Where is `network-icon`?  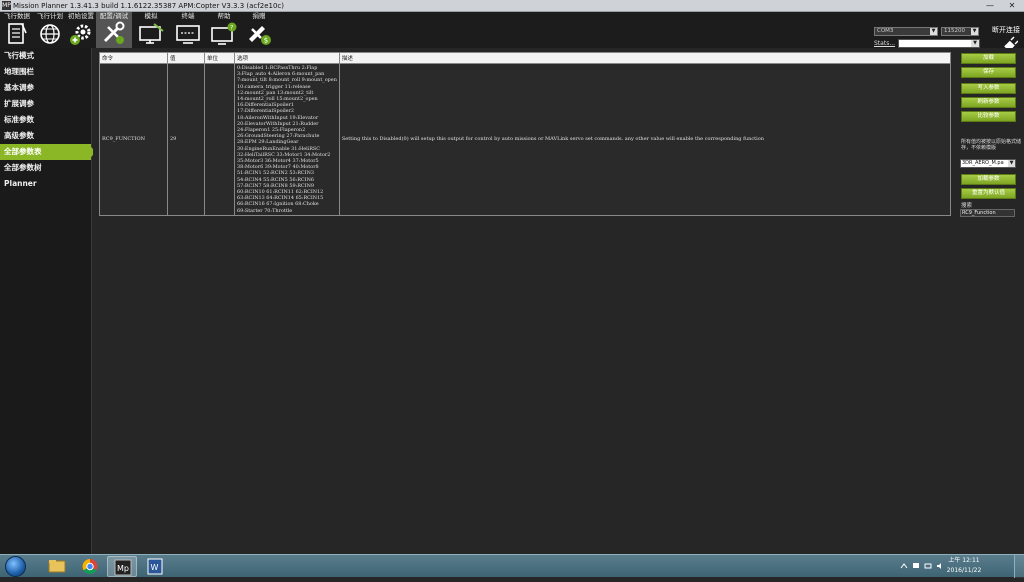
network-icon is located at coordinates (928, 566).